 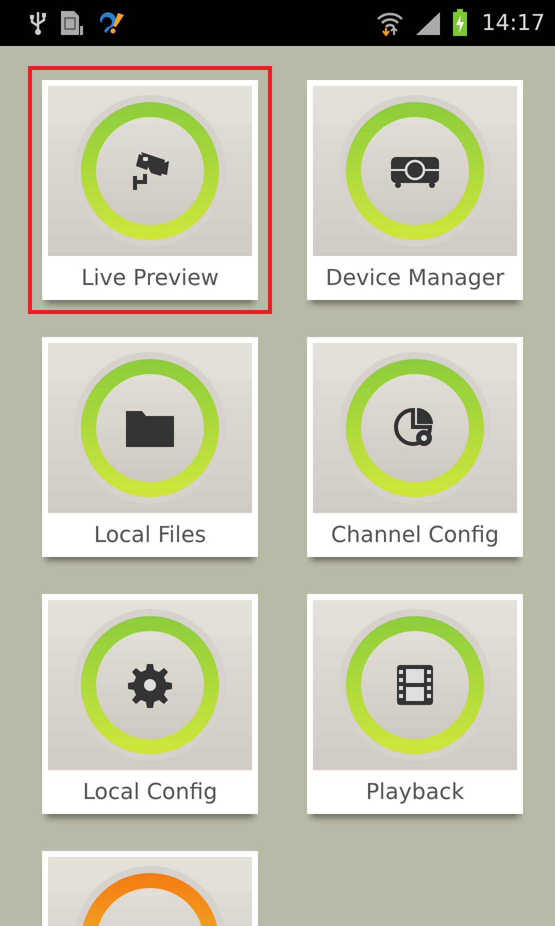 I want to click on menu-tile: Playback, so click(x=415, y=704).